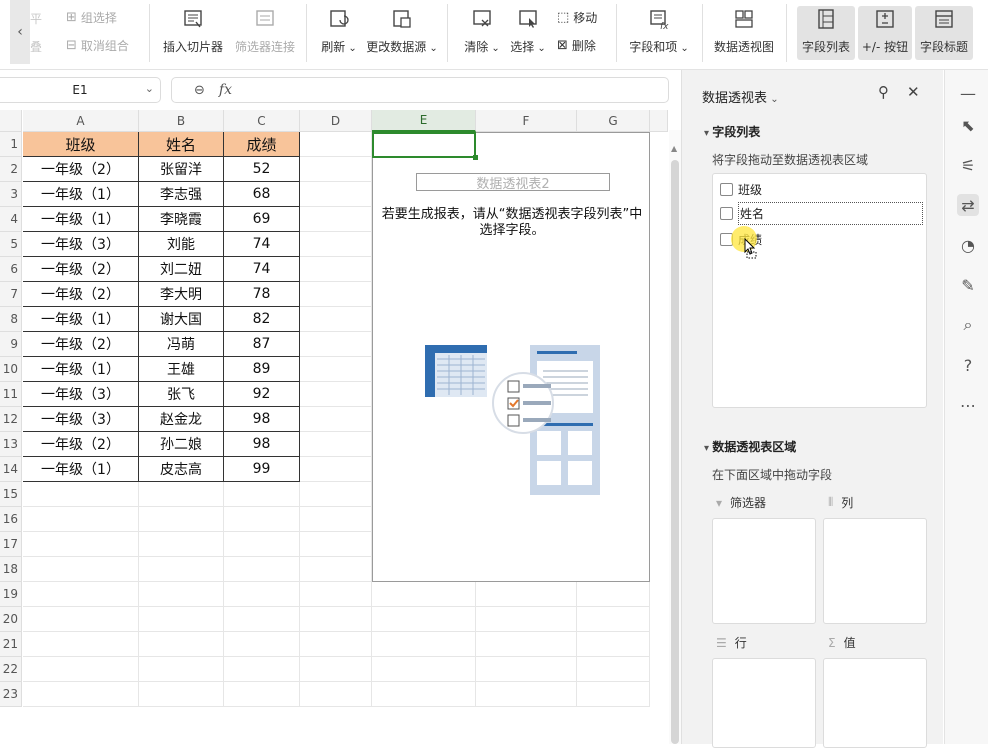 The image size is (988, 748). Describe the element at coordinates (81, 494) in the screenshot. I see `cell-a15` at that location.